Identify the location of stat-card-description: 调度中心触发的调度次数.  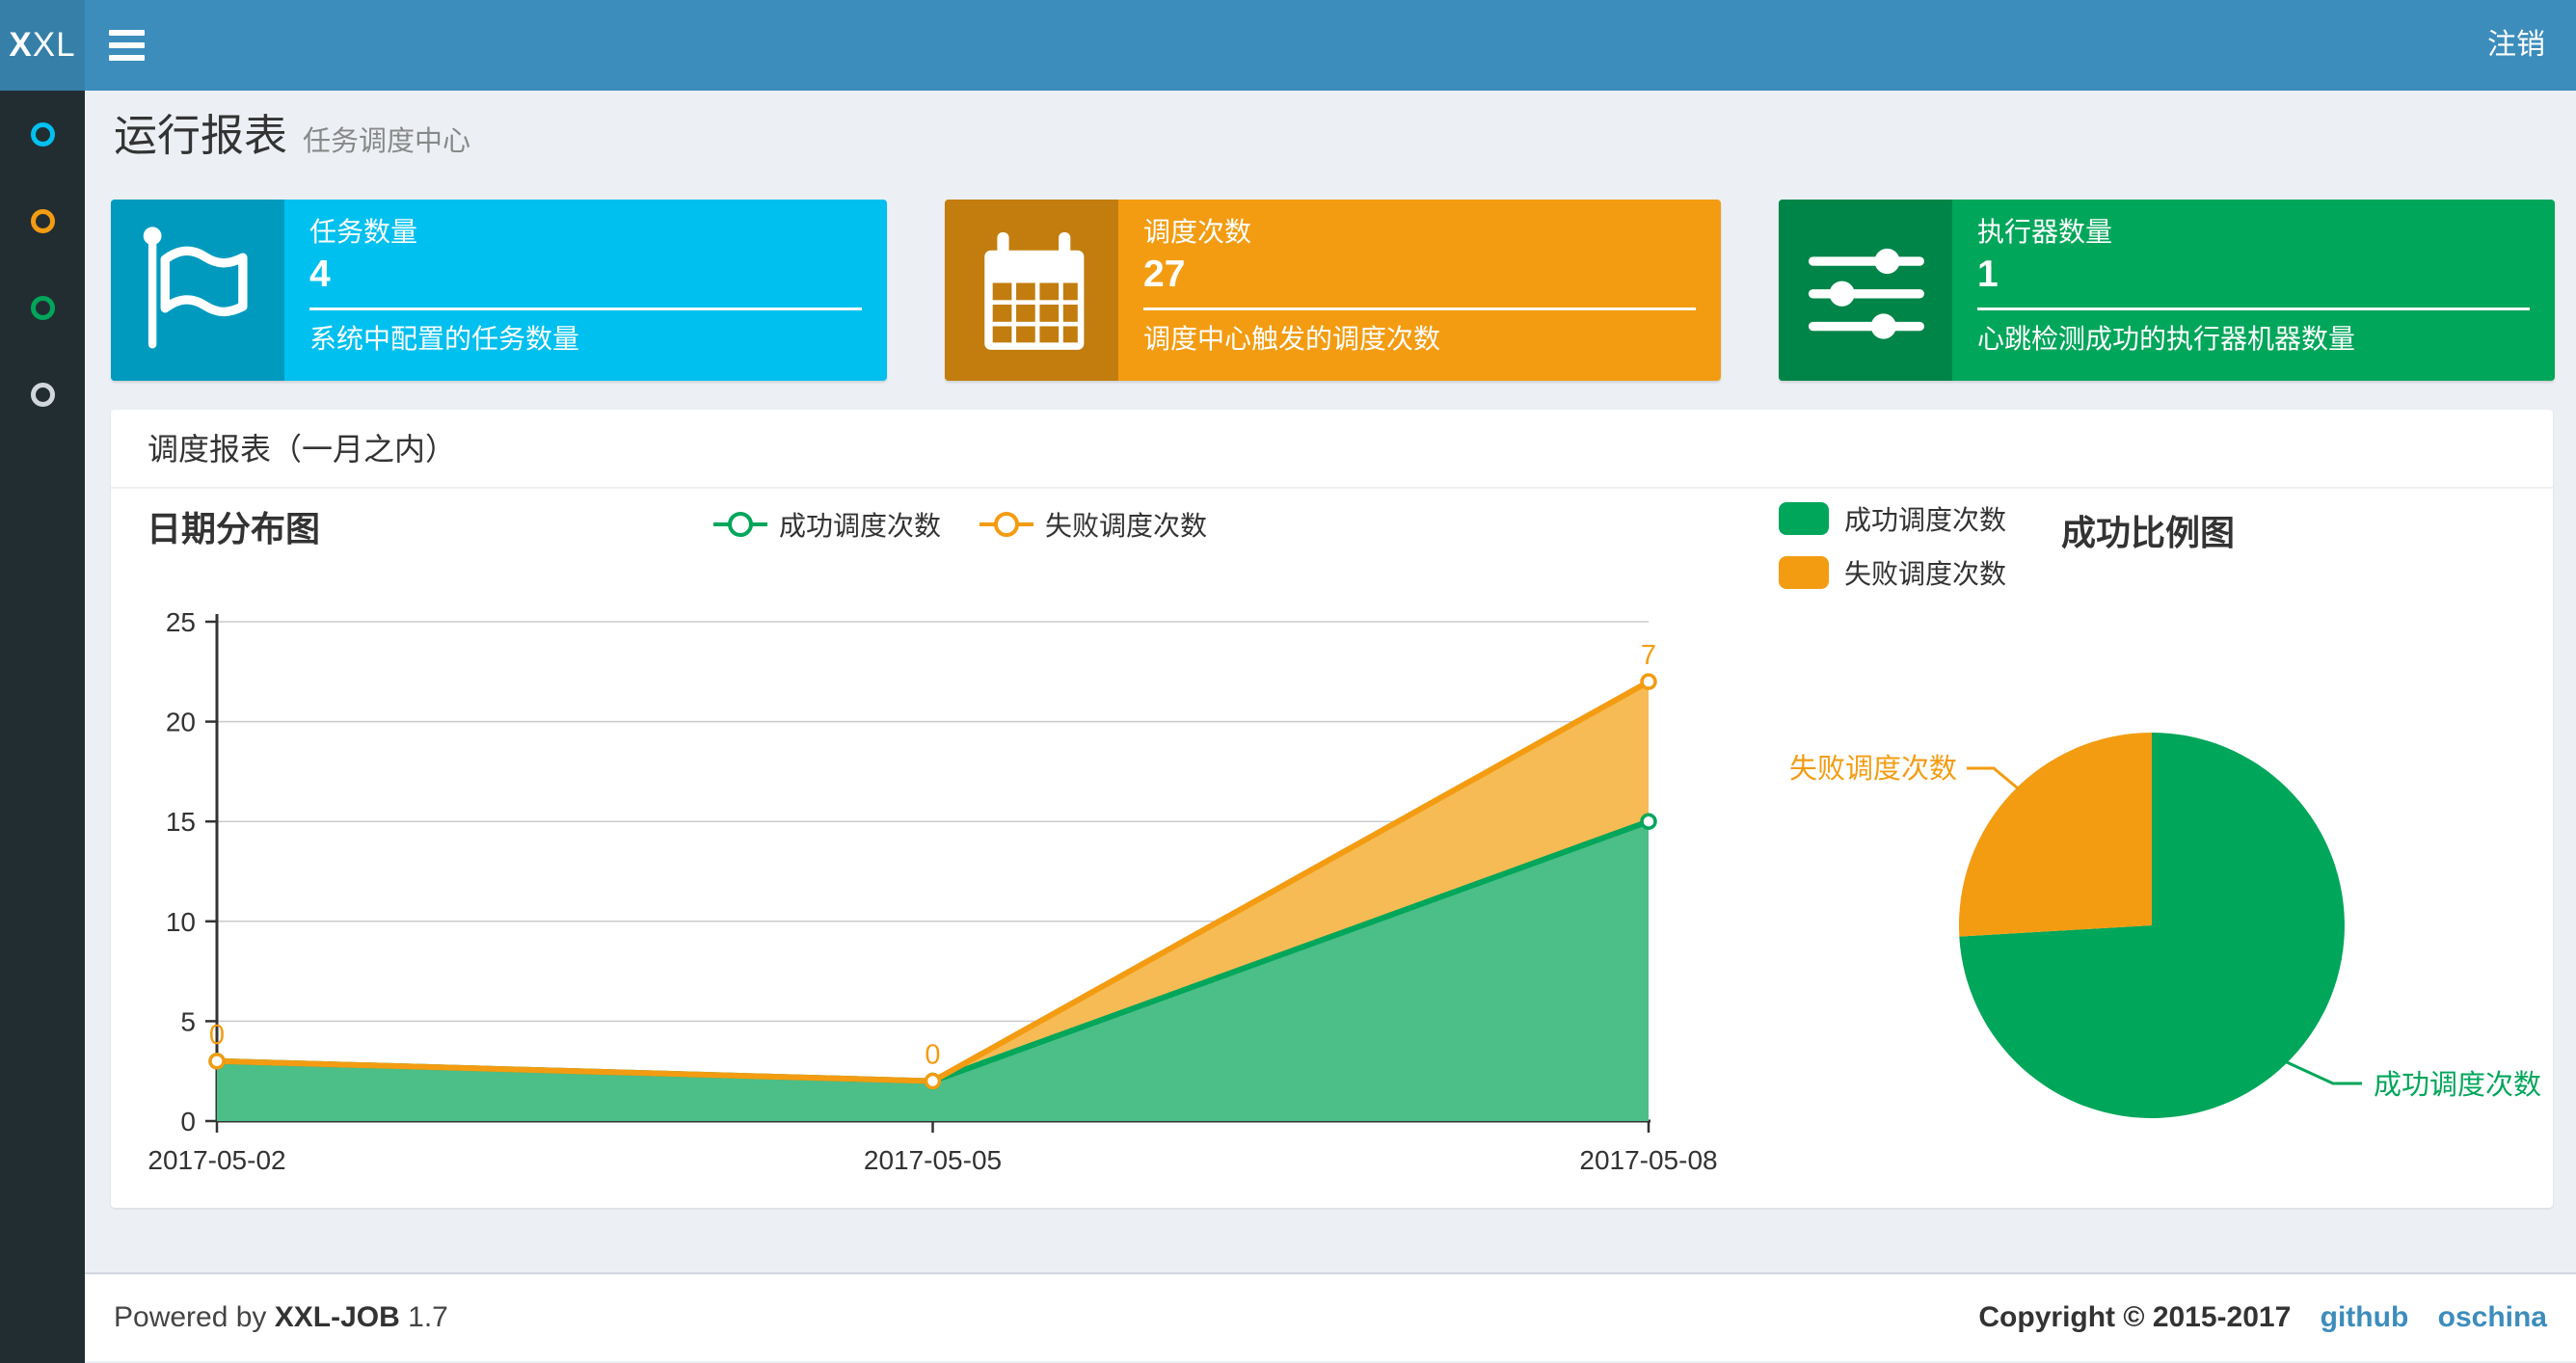
(1292, 339).